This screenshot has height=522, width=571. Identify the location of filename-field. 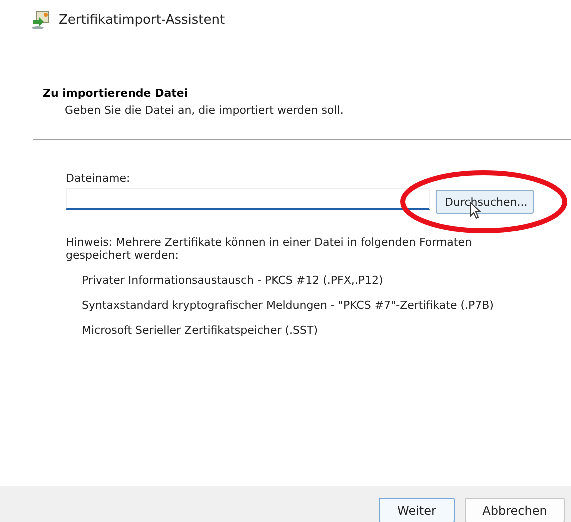
(248, 199).